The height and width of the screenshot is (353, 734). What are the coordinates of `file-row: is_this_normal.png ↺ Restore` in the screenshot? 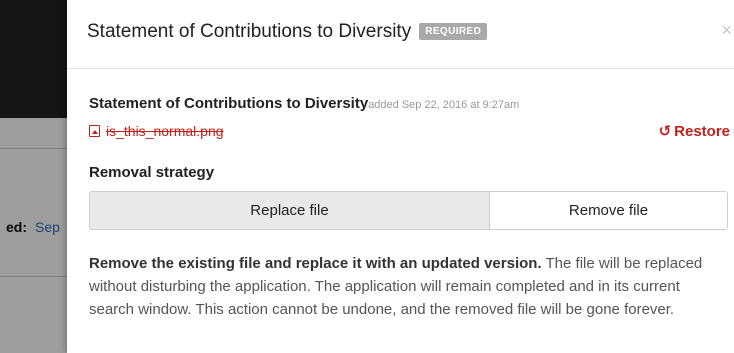 It's located at (409, 132).